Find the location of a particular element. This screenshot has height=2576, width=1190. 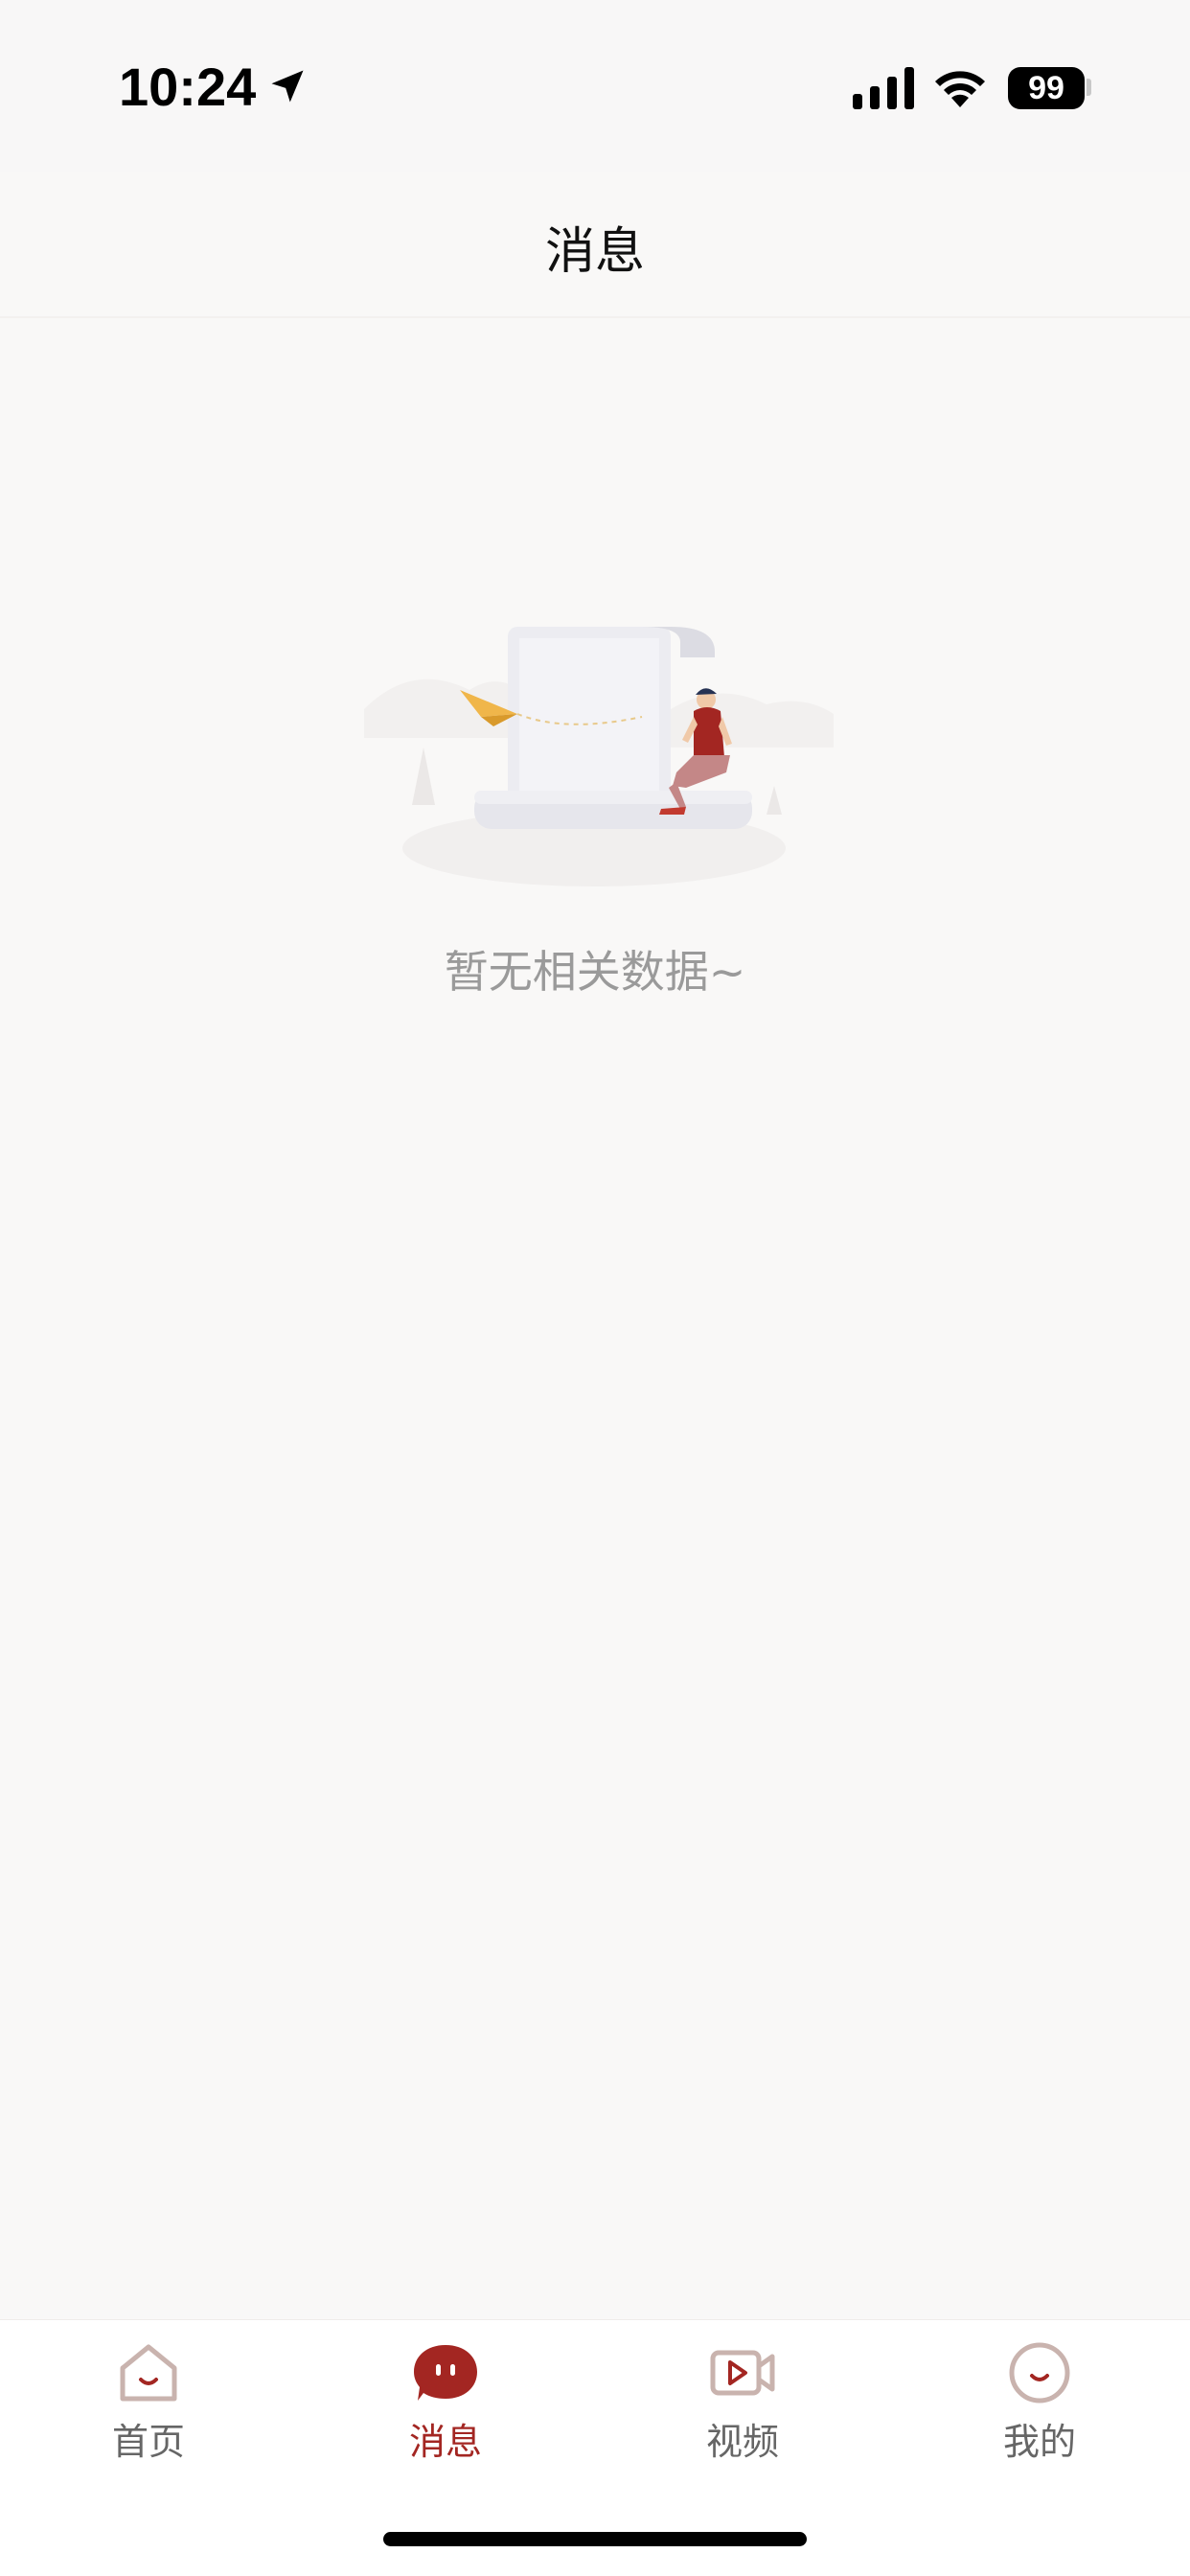

tab-video: 视频 is located at coordinates (743, 2411).